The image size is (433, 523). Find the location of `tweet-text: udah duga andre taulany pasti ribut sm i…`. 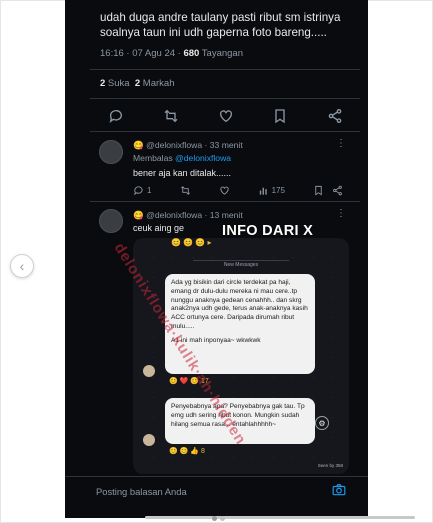

tweet-text: udah duga andre taulany pasti ribut sm i… is located at coordinates (220, 25).